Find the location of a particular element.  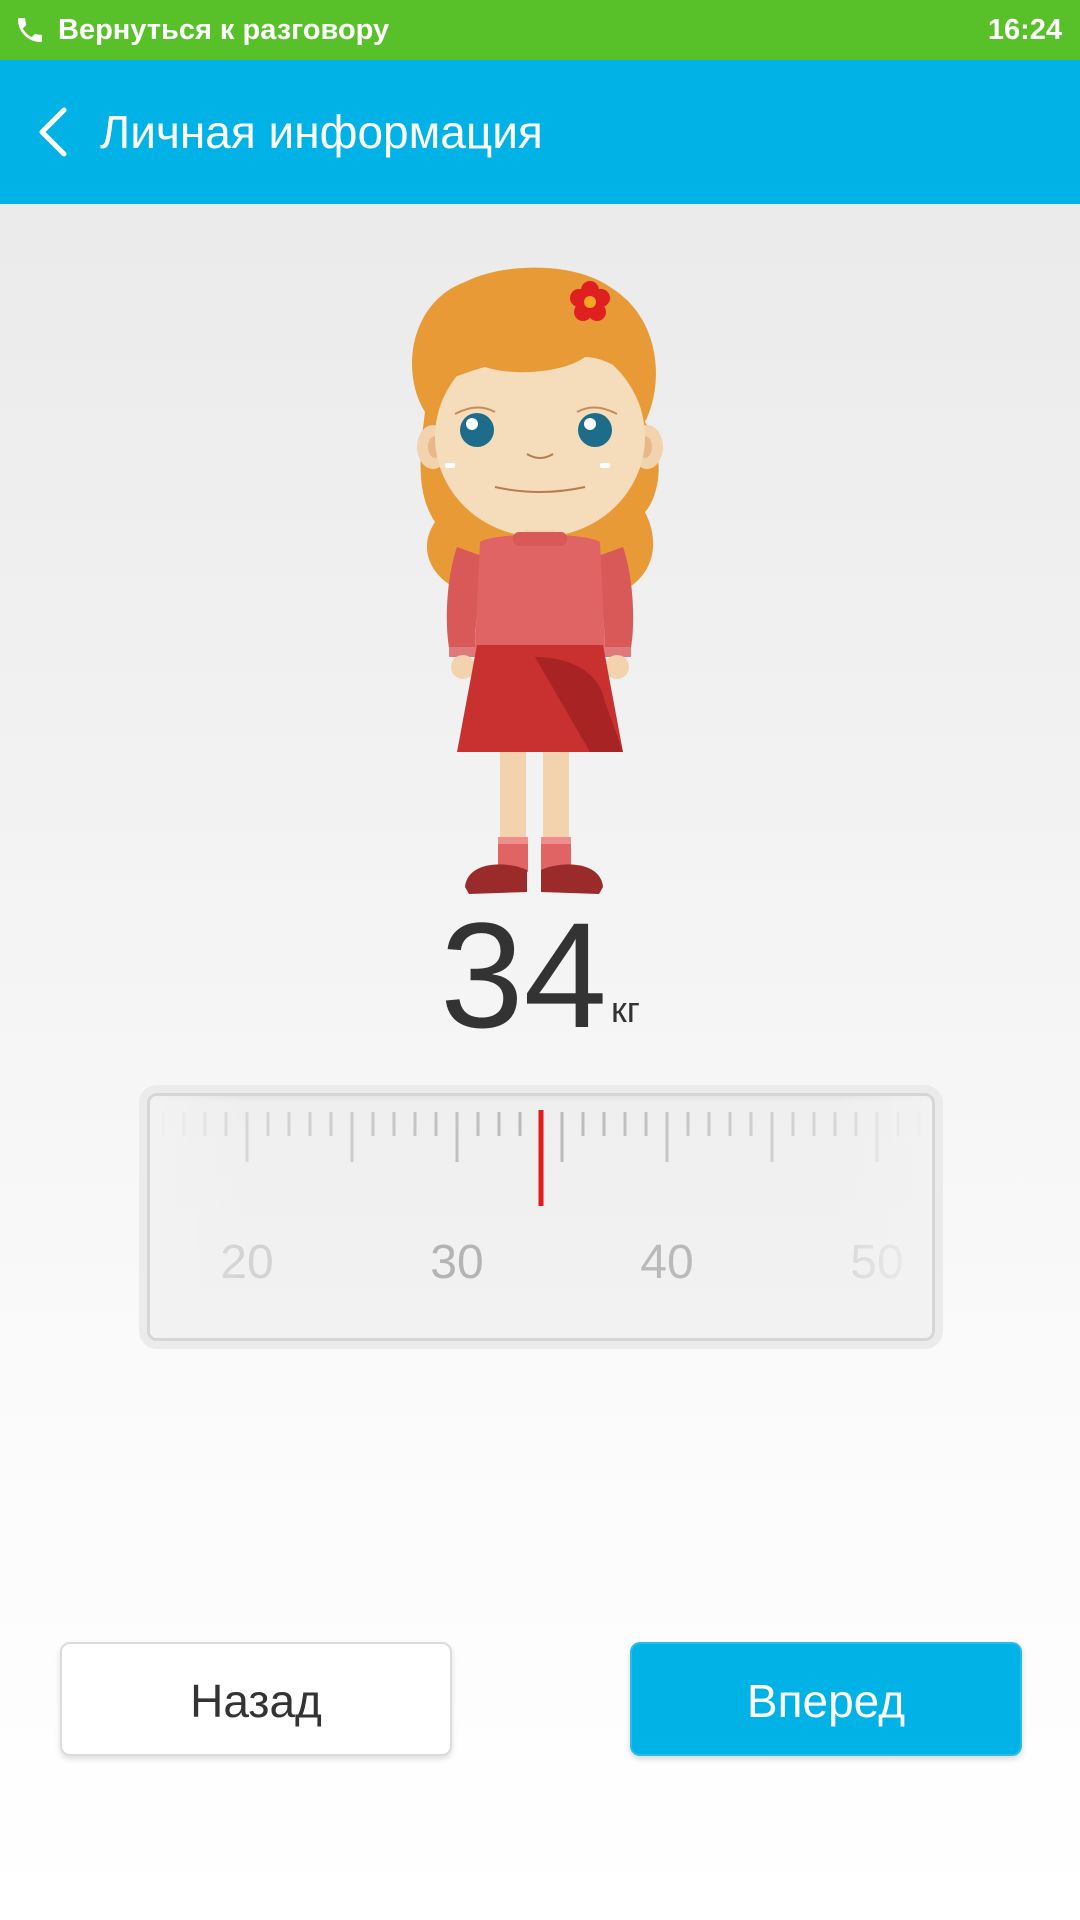

weight-ruler-picker: 20304050 is located at coordinates (541, 1217).